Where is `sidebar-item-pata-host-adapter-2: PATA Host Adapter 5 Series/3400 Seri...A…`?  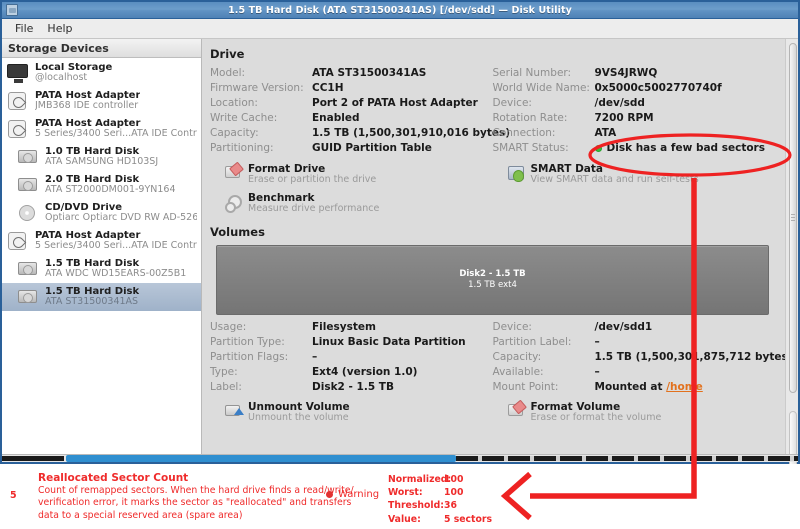 sidebar-item-pata-host-adapter-2: PATA Host Adapter 5 Series/3400 Seri...A… is located at coordinates (101, 129).